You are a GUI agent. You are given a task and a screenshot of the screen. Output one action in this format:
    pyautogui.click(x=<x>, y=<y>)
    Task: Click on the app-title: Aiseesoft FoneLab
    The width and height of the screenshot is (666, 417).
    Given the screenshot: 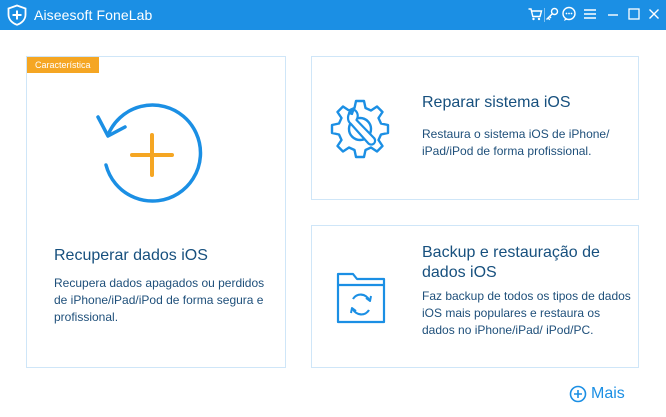 What is the action you would take?
    pyautogui.click(x=93, y=15)
    